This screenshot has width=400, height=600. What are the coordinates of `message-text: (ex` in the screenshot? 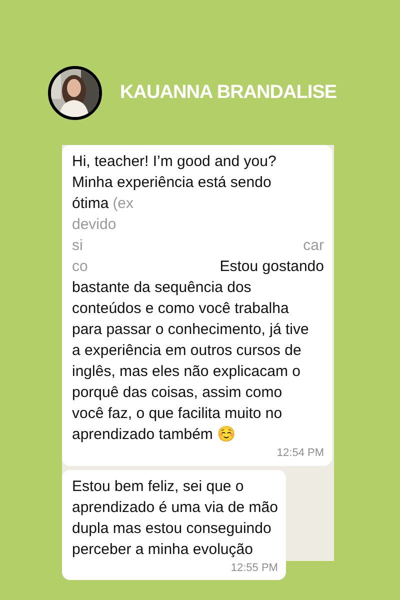 It's located at (123, 204).